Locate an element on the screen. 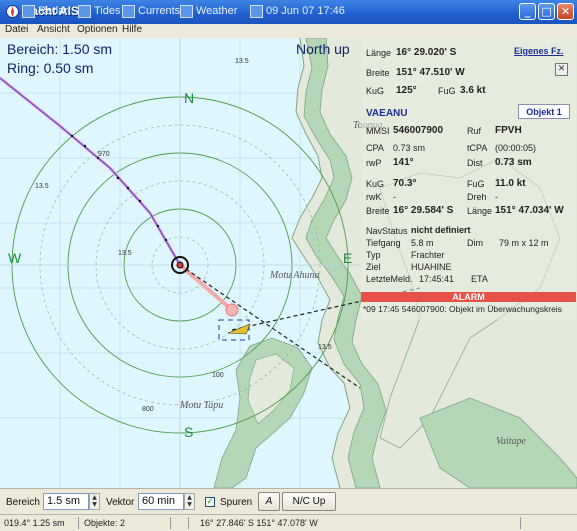 This screenshot has width=577, height=531. own-lange-value: 16° 29.020' S is located at coordinates (426, 52).